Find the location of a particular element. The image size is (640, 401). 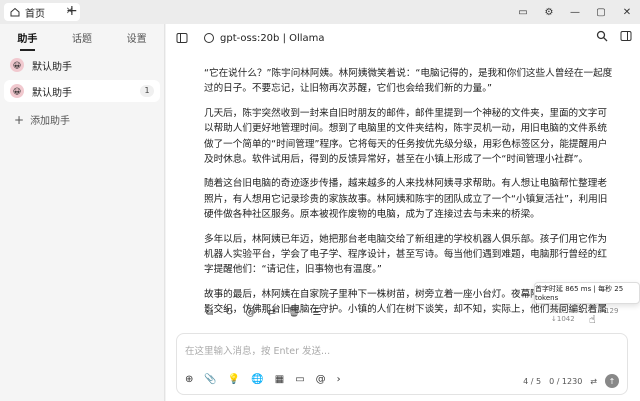

tab-settings: 设置 is located at coordinates (136, 37).